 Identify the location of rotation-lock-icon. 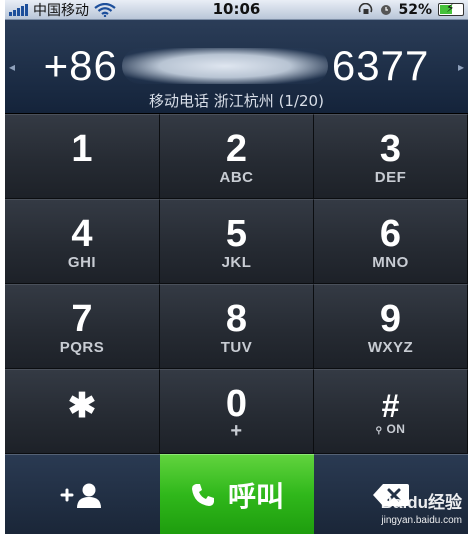
(366, 8).